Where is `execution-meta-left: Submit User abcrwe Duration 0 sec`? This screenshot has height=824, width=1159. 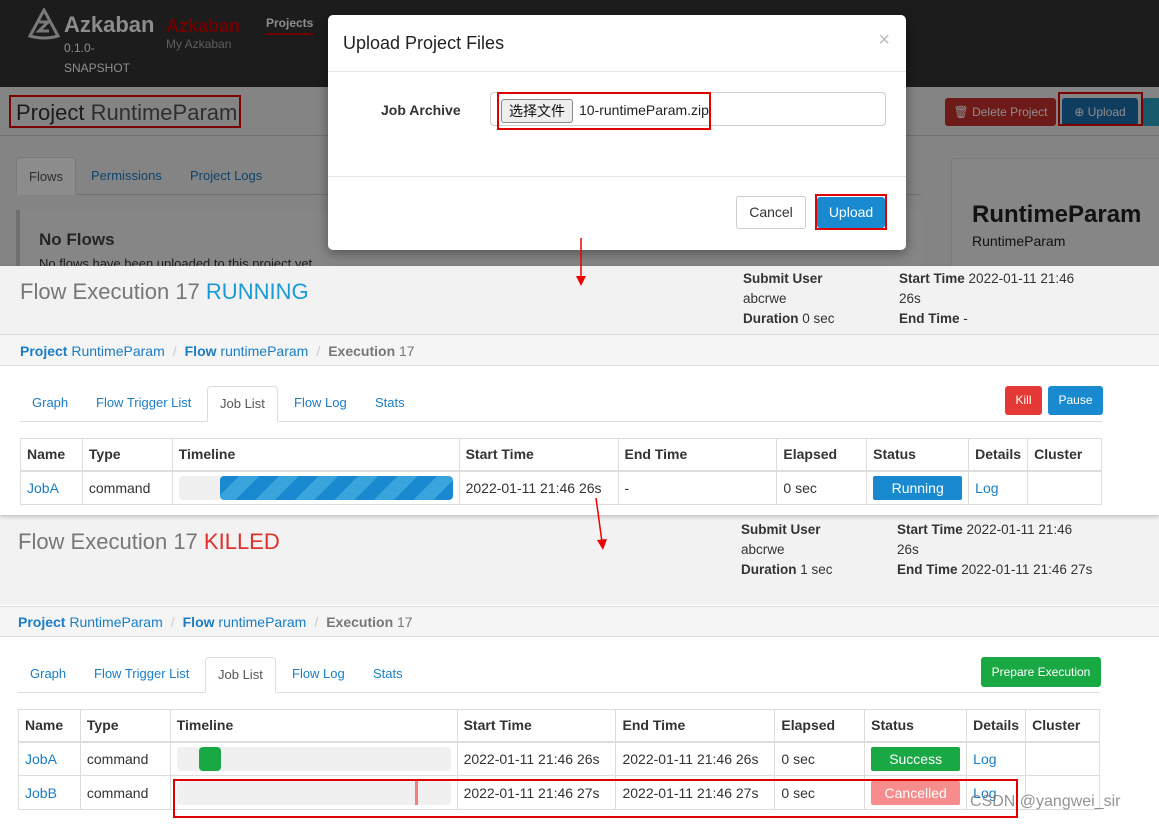
execution-meta-left: Submit User abcrwe Duration 0 sec is located at coordinates (789, 298).